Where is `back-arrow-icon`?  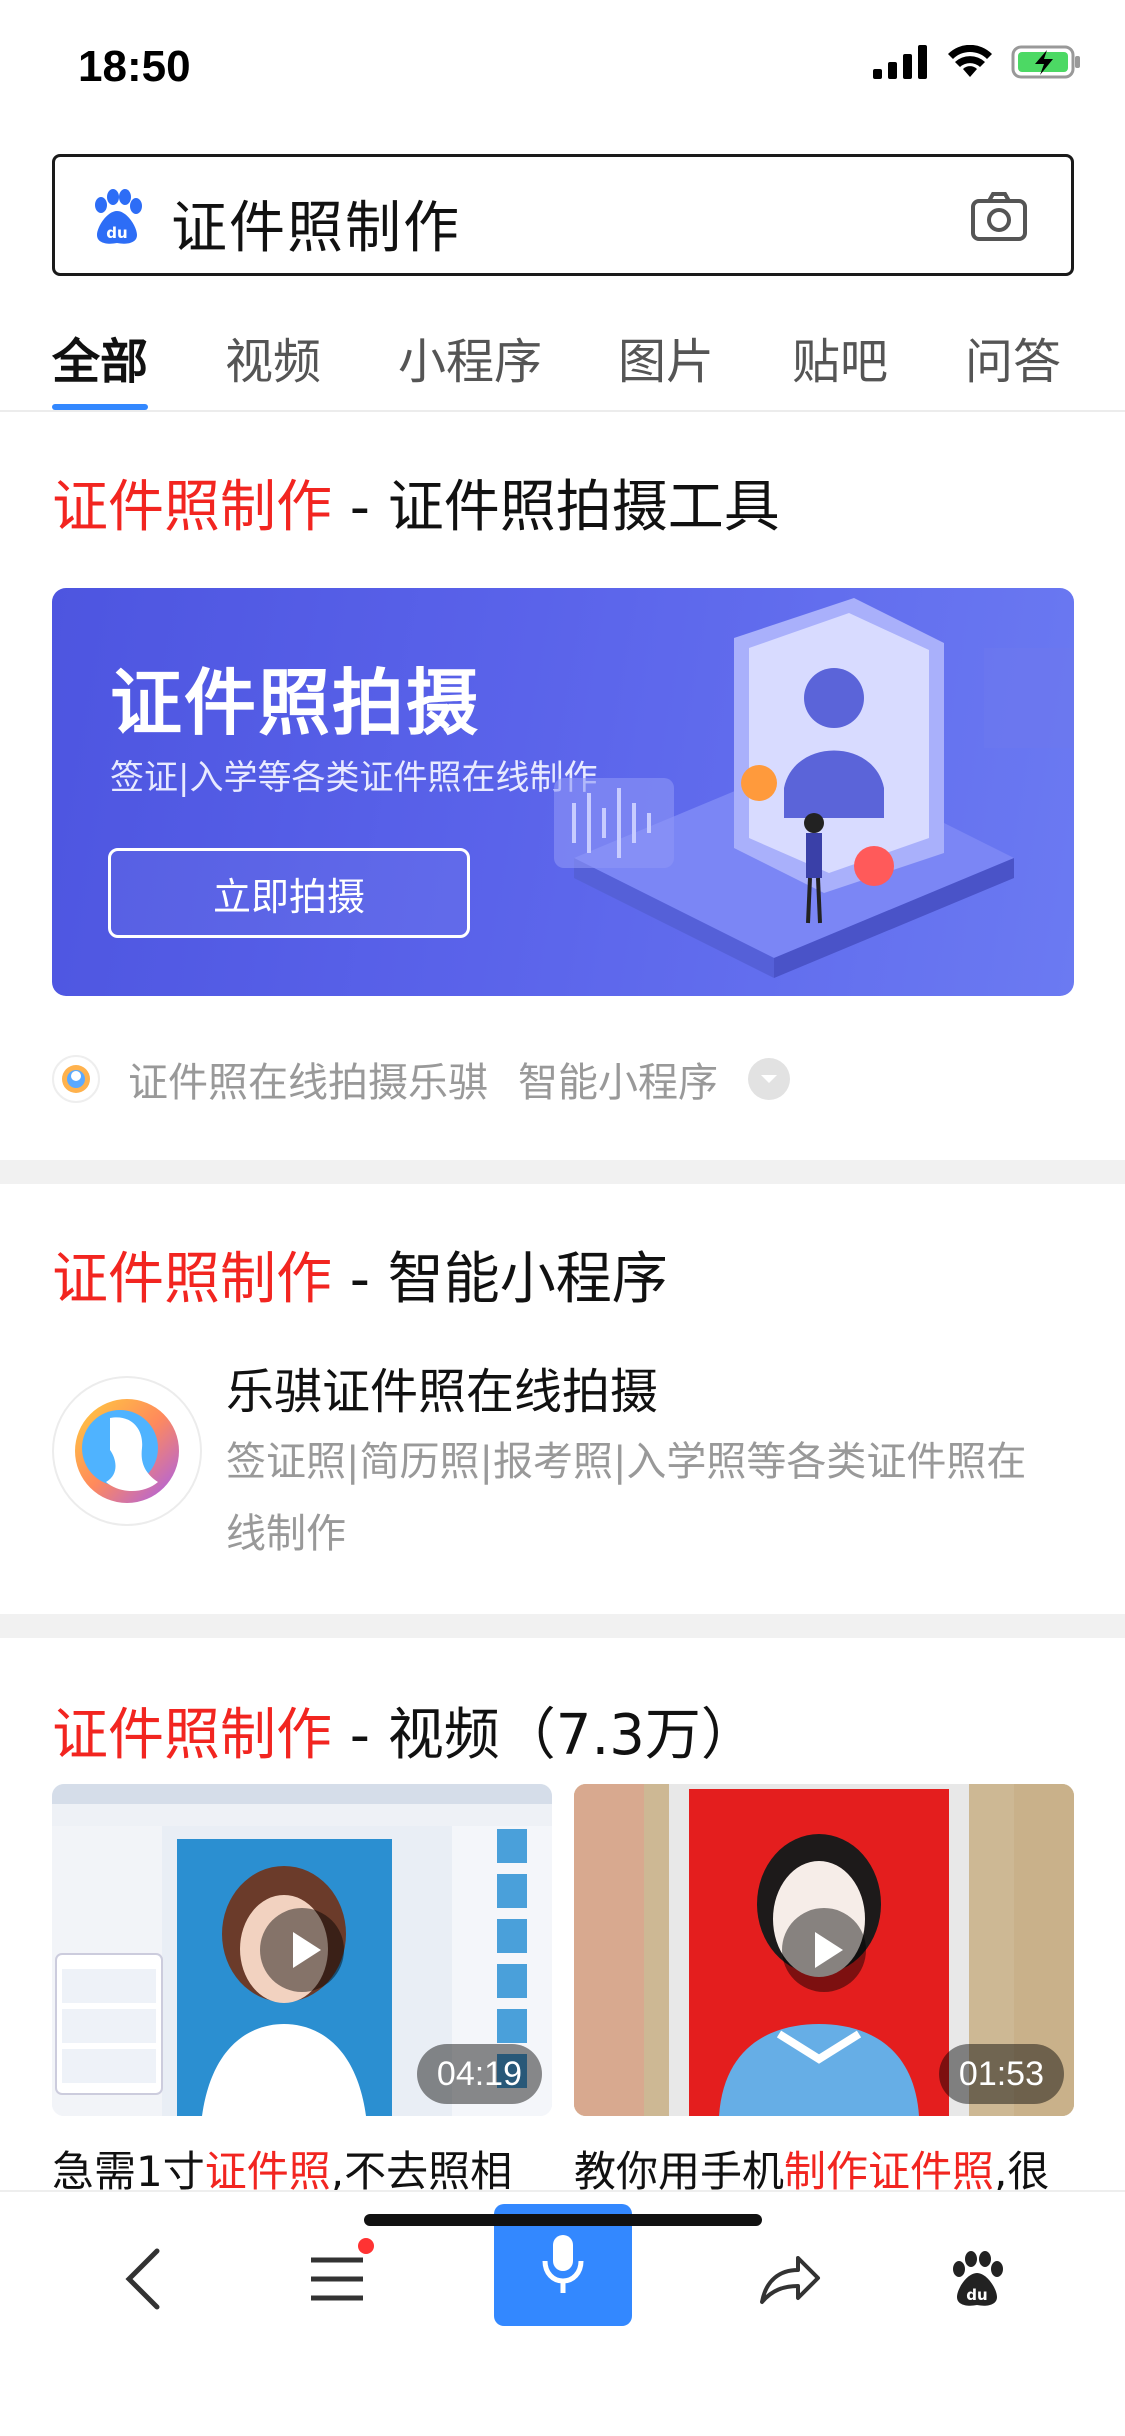
back-arrow-icon is located at coordinates (142, 2279).